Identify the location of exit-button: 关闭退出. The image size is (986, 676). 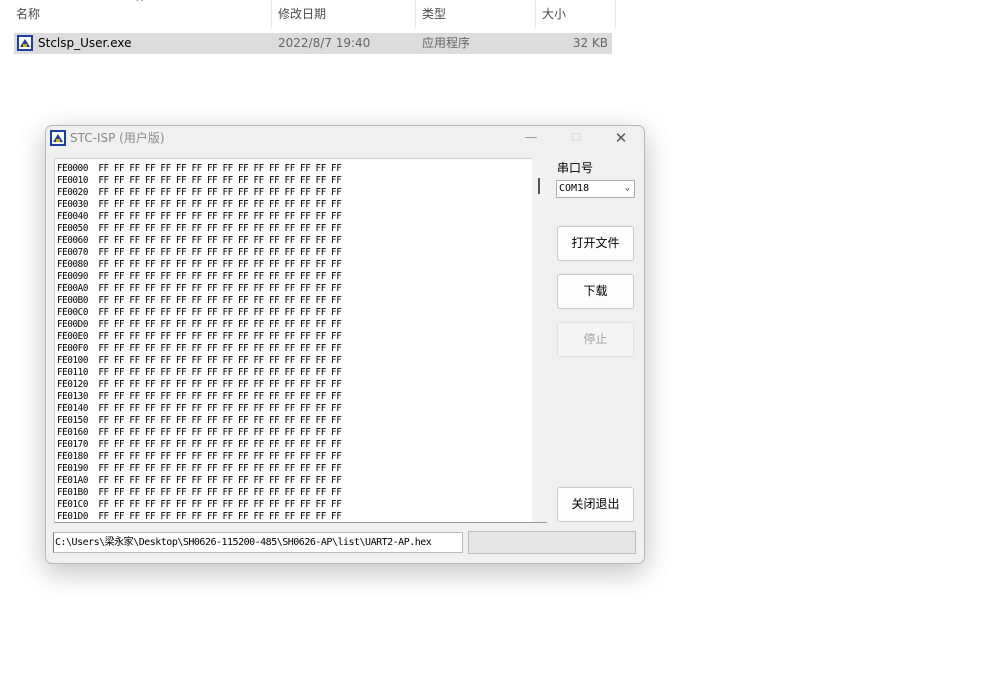
(595, 504).